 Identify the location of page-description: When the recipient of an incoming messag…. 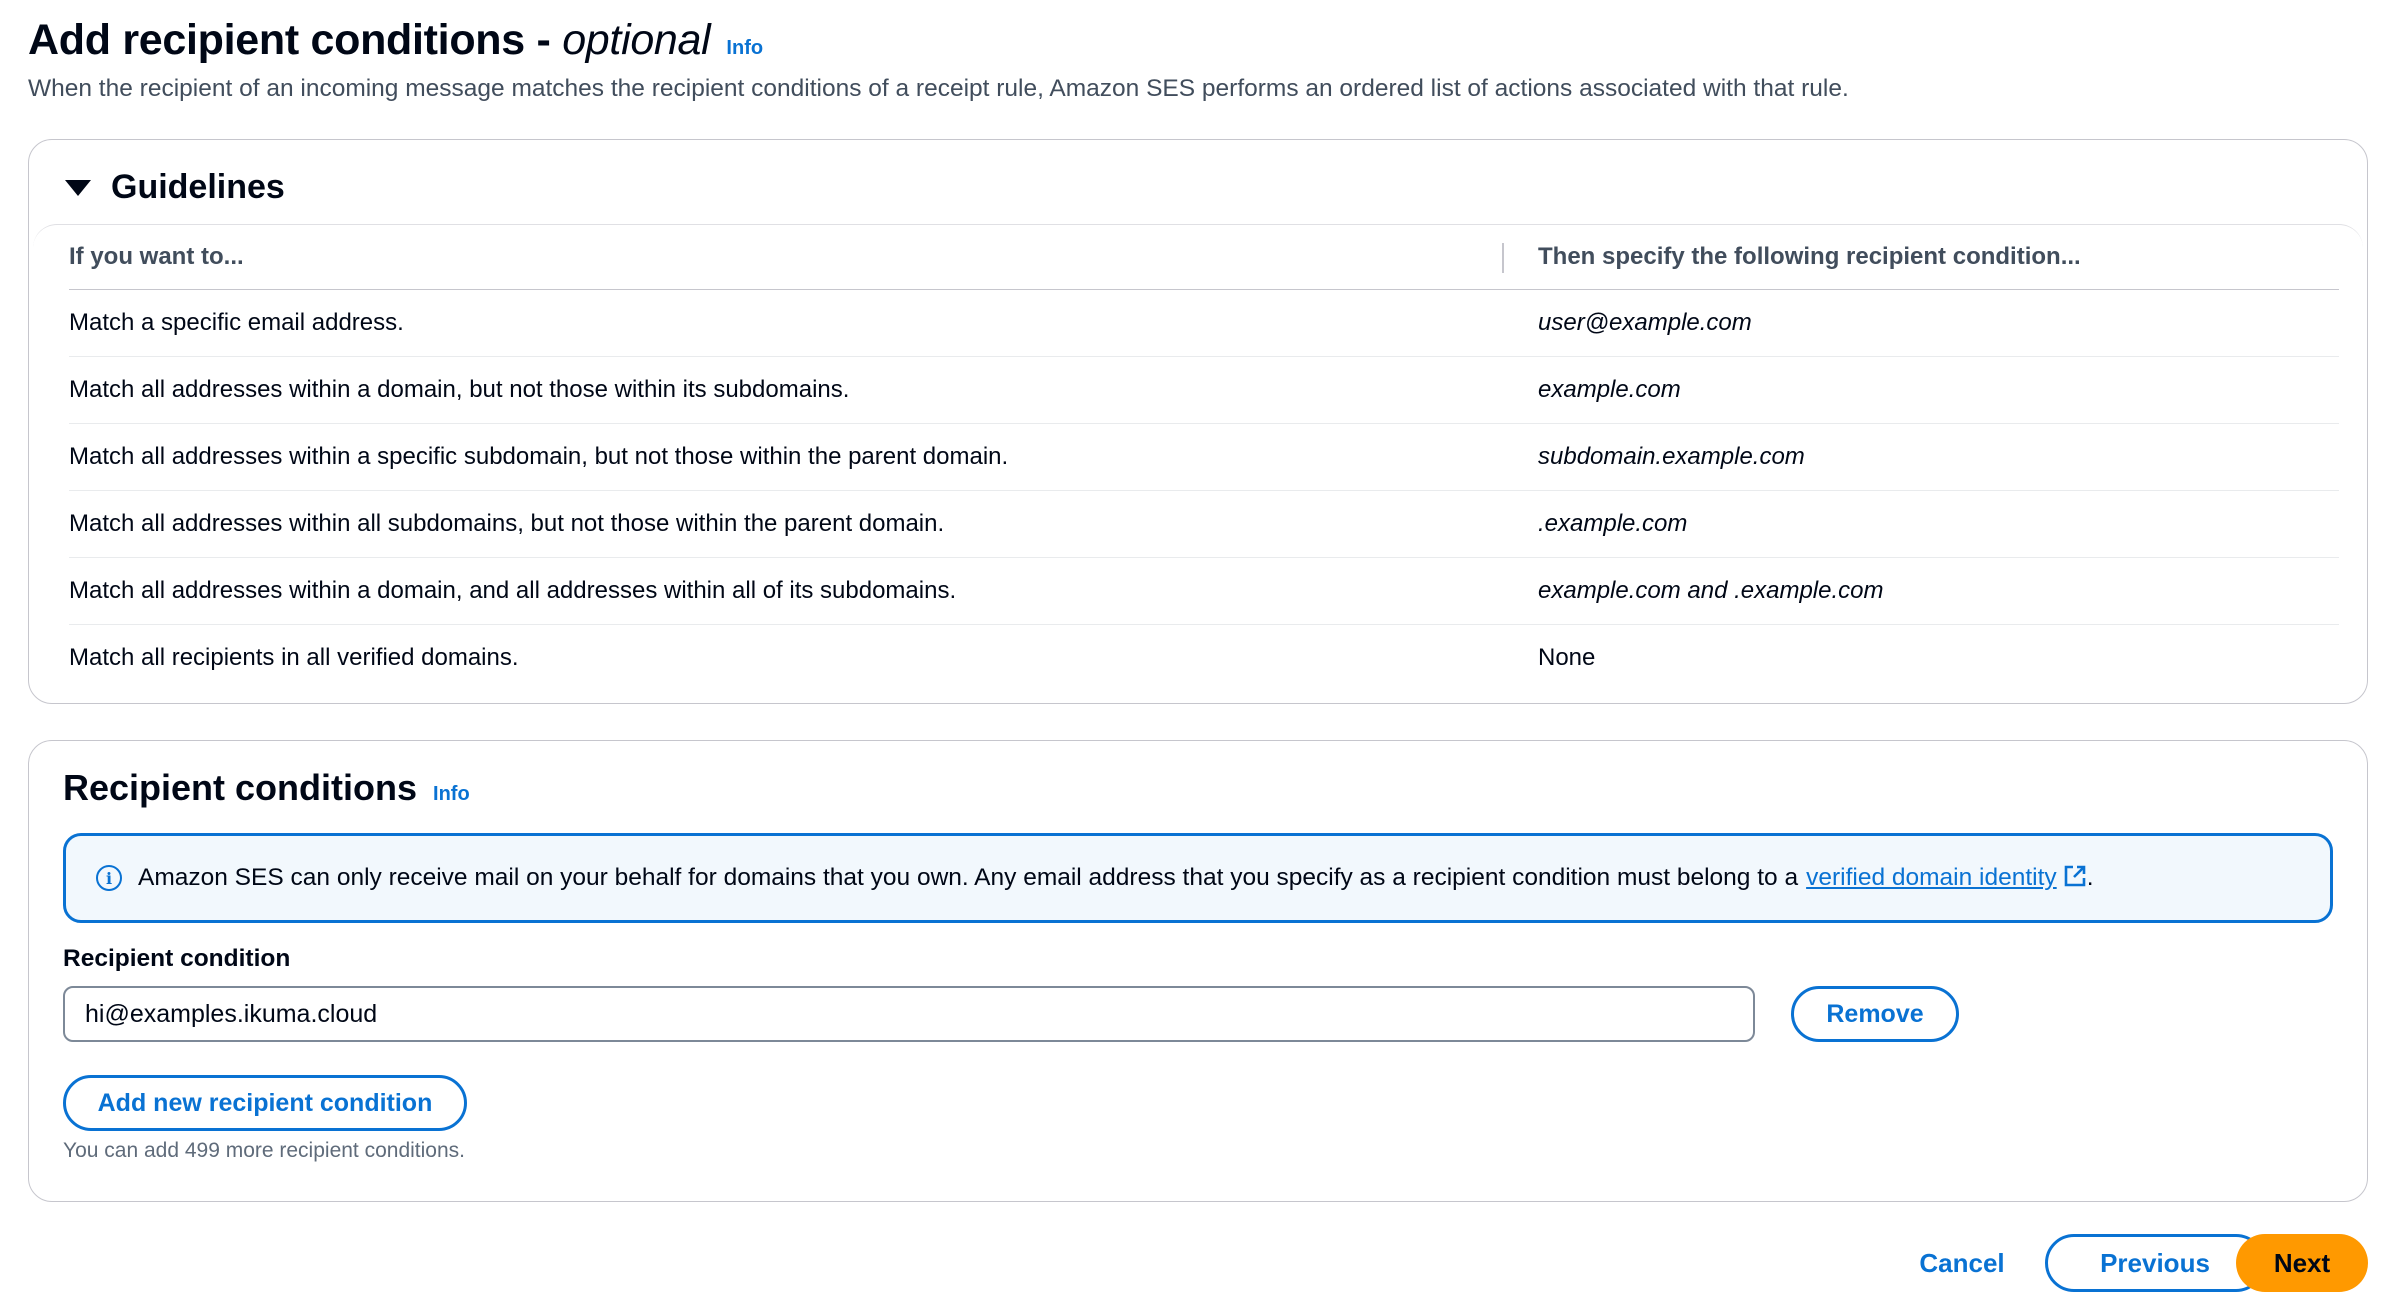
(938, 88).